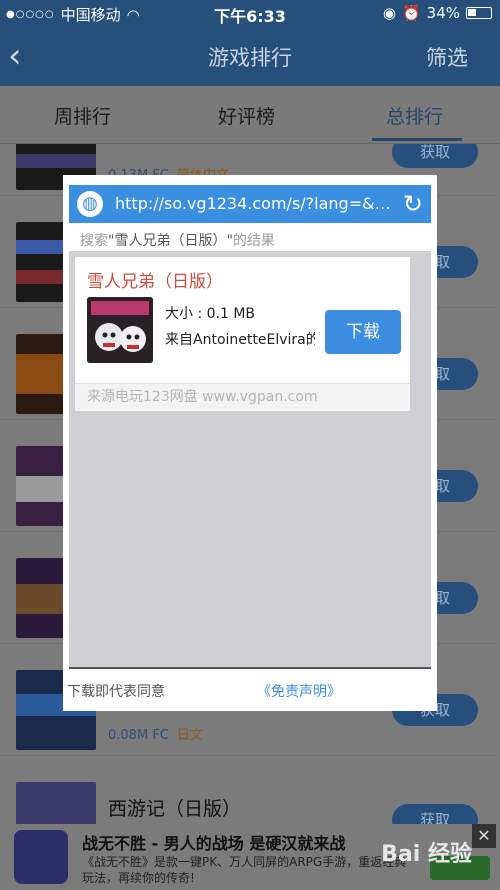 The image size is (500, 890). What do you see at coordinates (417, 139) in the screenshot?
I see `active-tab-indicator` at bounding box center [417, 139].